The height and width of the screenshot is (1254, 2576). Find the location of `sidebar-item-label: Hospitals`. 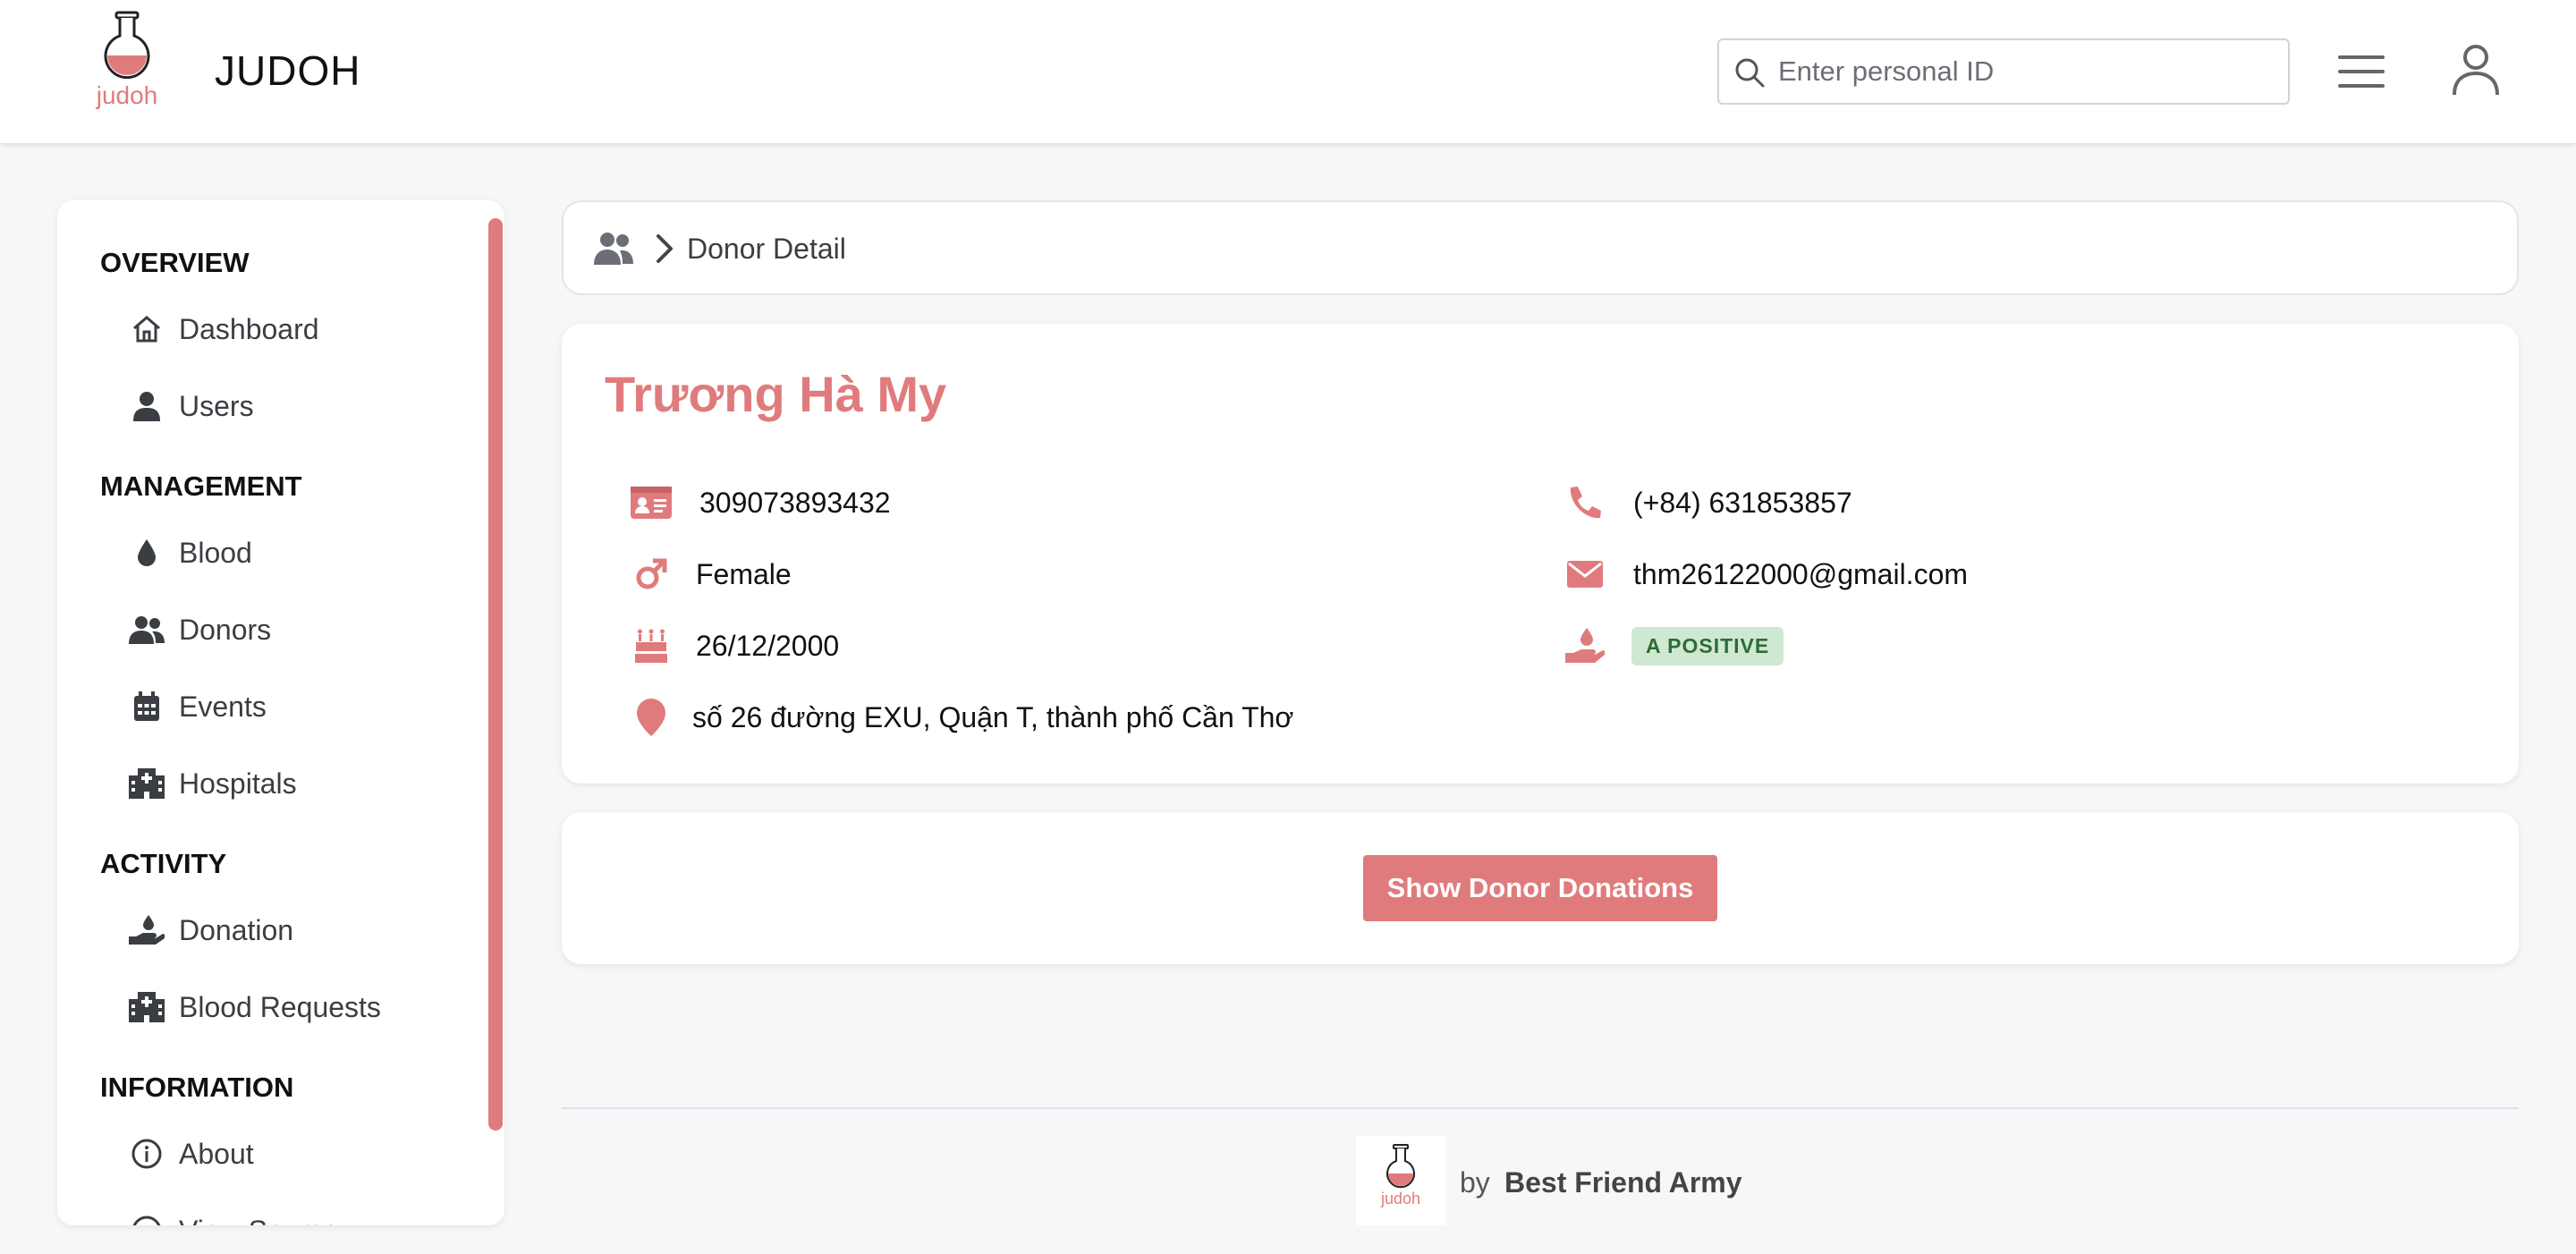

sidebar-item-label: Hospitals is located at coordinates (238, 783).